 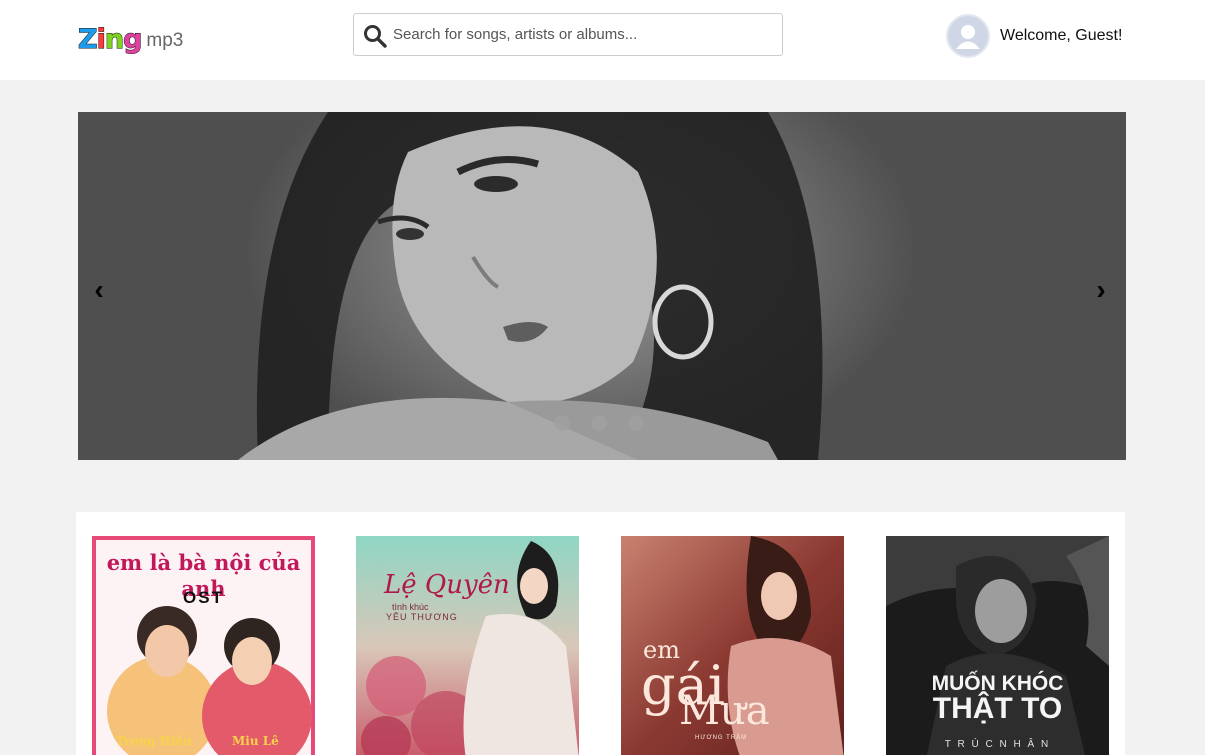 I want to click on welcome-text: Welcome, Guest!, so click(x=1061, y=35).